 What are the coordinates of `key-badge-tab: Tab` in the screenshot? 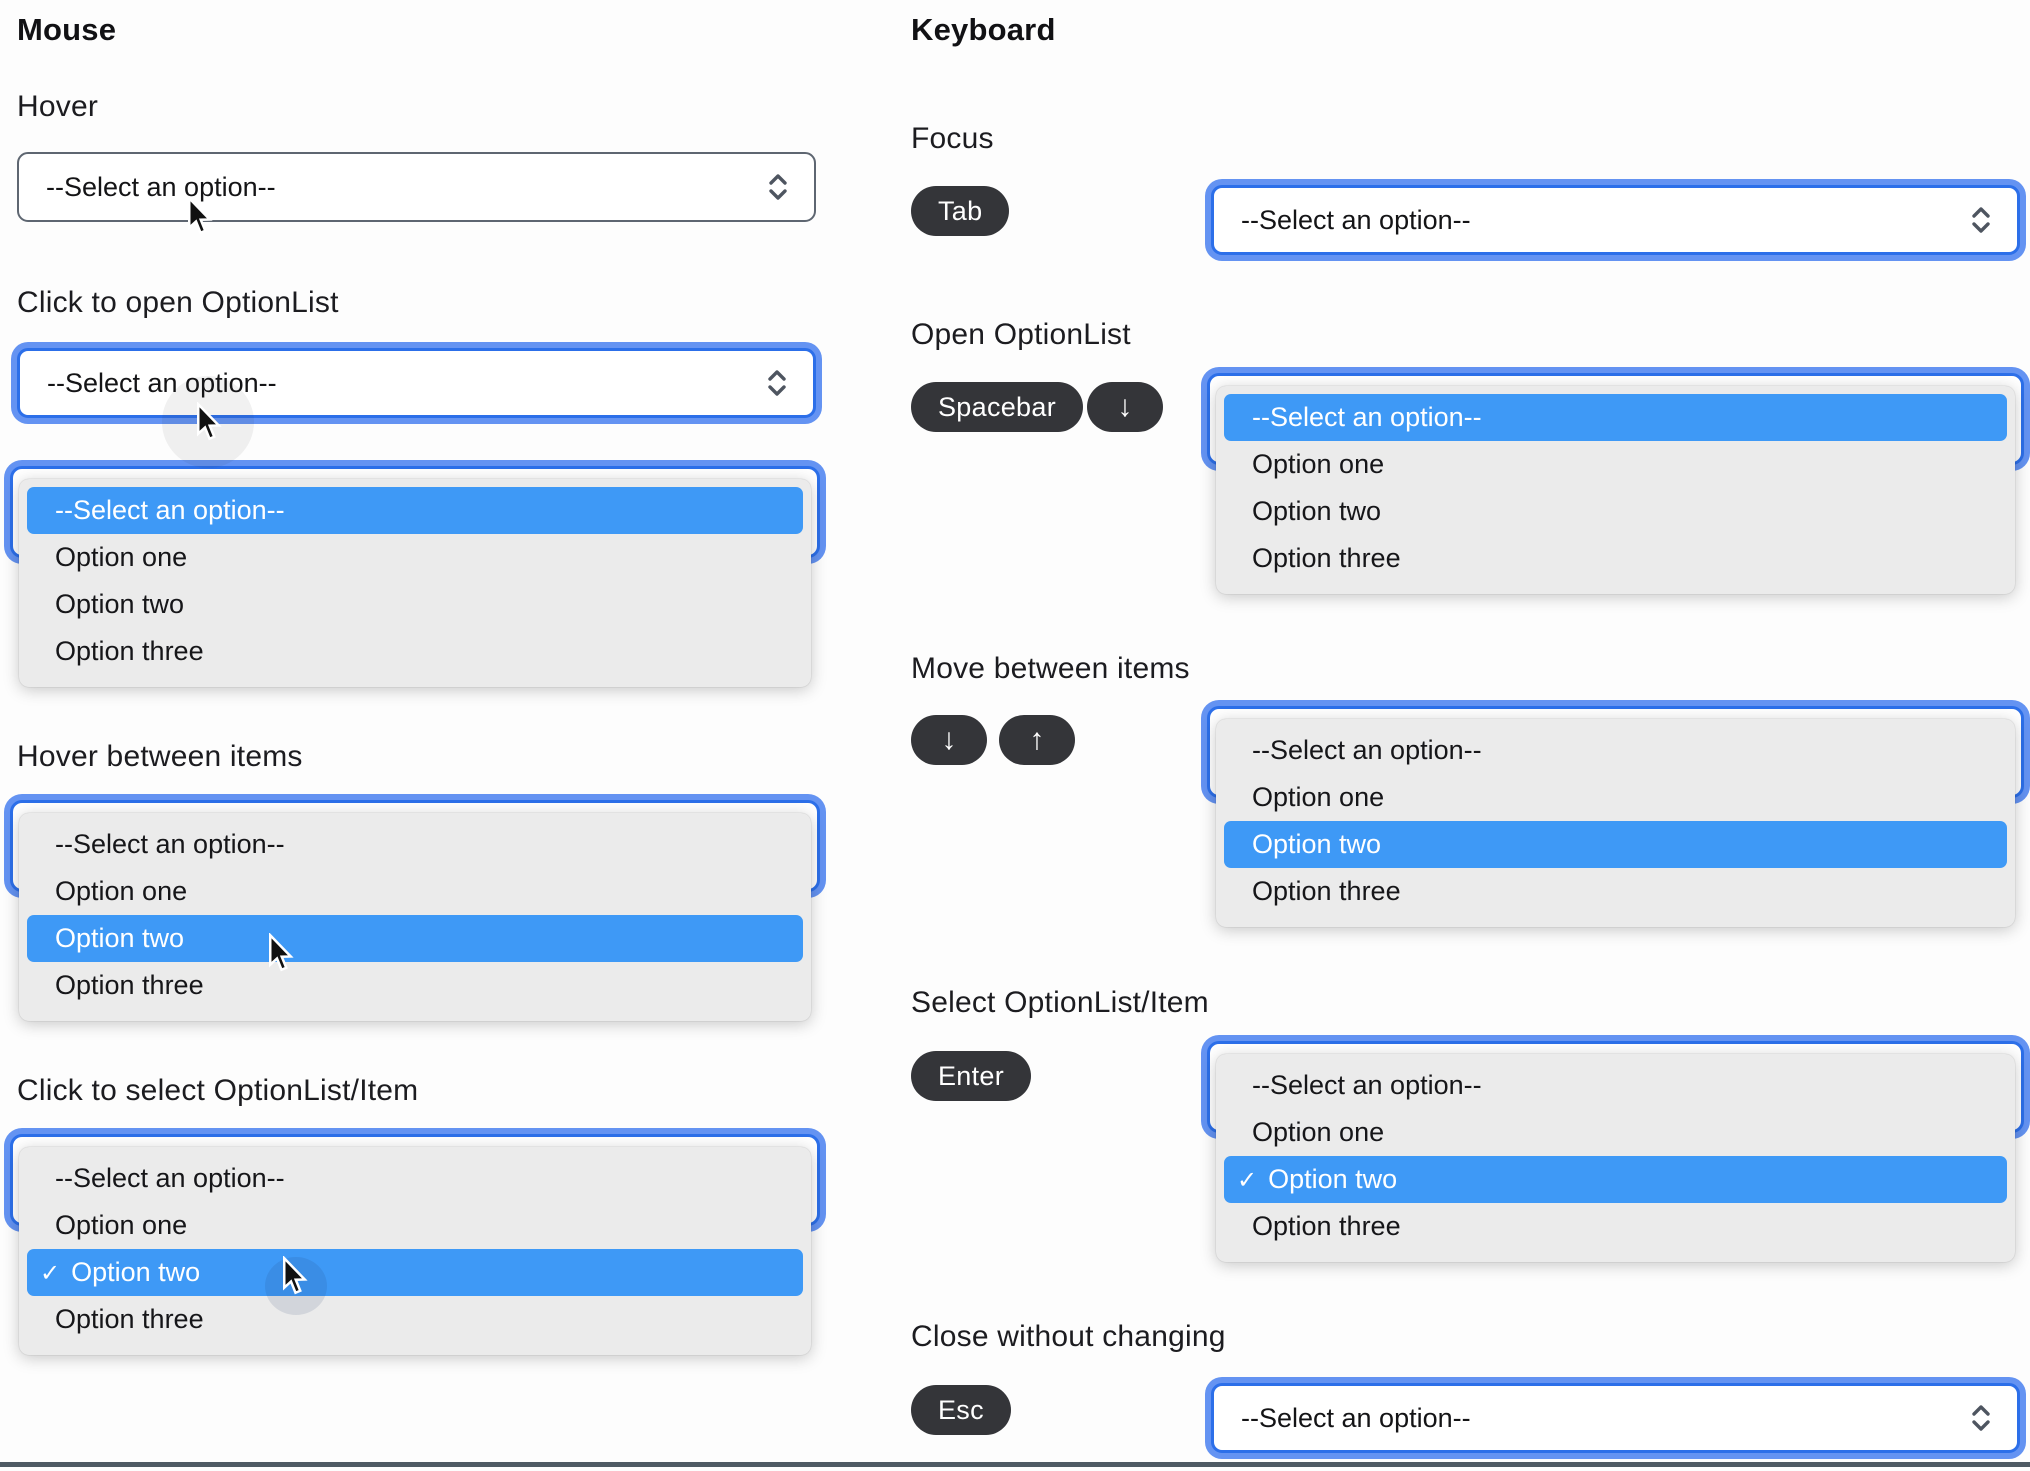 It's located at (960, 211).